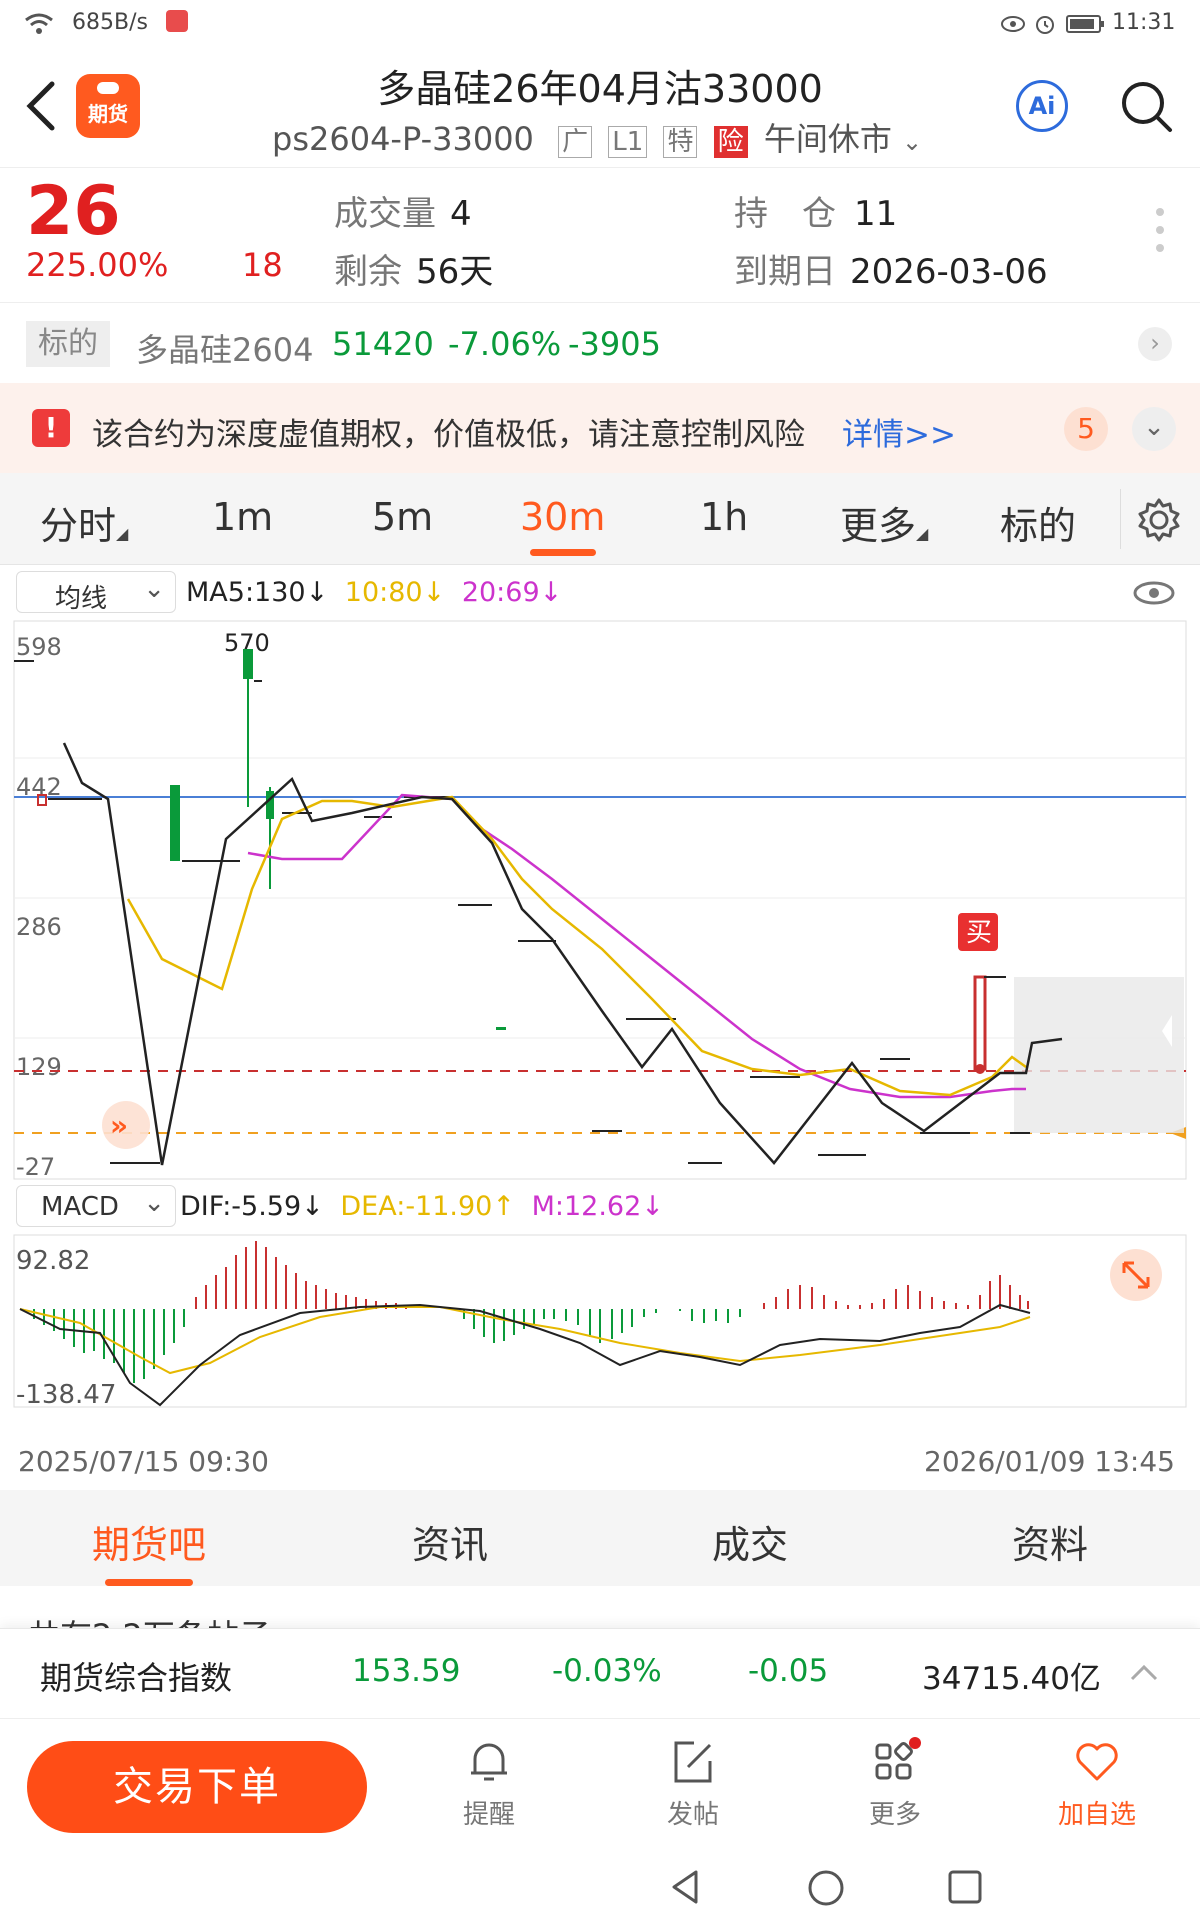 This screenshot has width=1200, height=1920. What do you see at coordinates (562, 552) in the screenshot?
I see `active-tab-indicator` at bounding box center [562, 552].